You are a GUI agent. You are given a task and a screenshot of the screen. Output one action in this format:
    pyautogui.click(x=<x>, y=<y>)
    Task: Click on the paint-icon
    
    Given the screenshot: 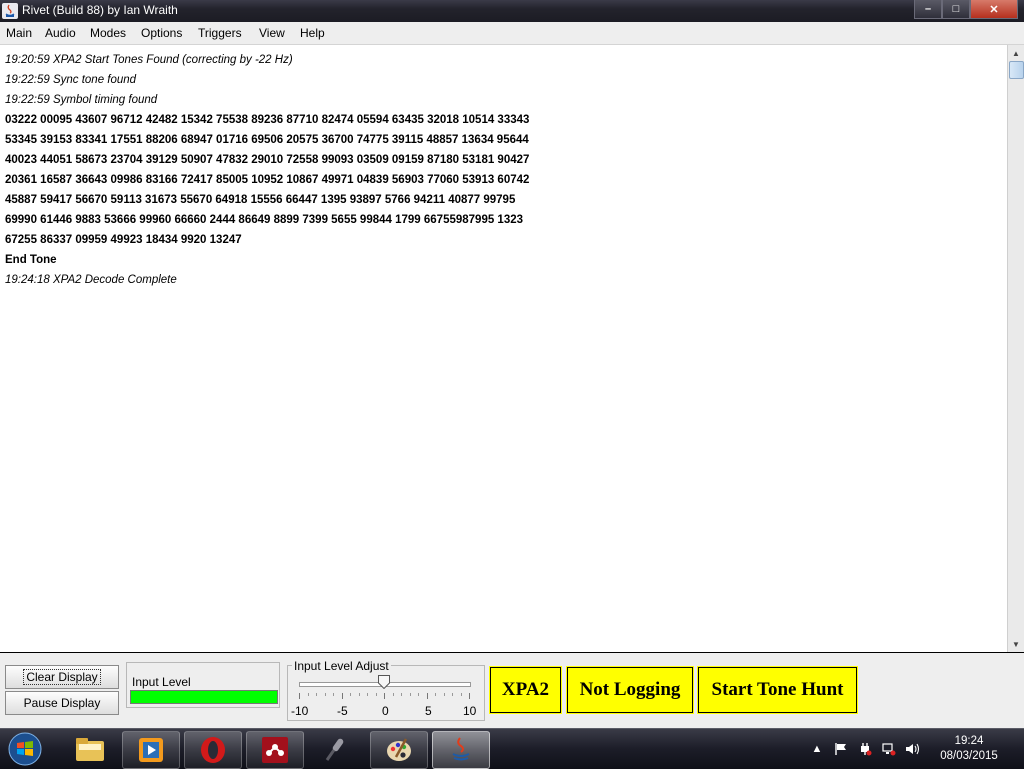 What is the action you would take?
    pyautogui.click(x=399, y=750)
    